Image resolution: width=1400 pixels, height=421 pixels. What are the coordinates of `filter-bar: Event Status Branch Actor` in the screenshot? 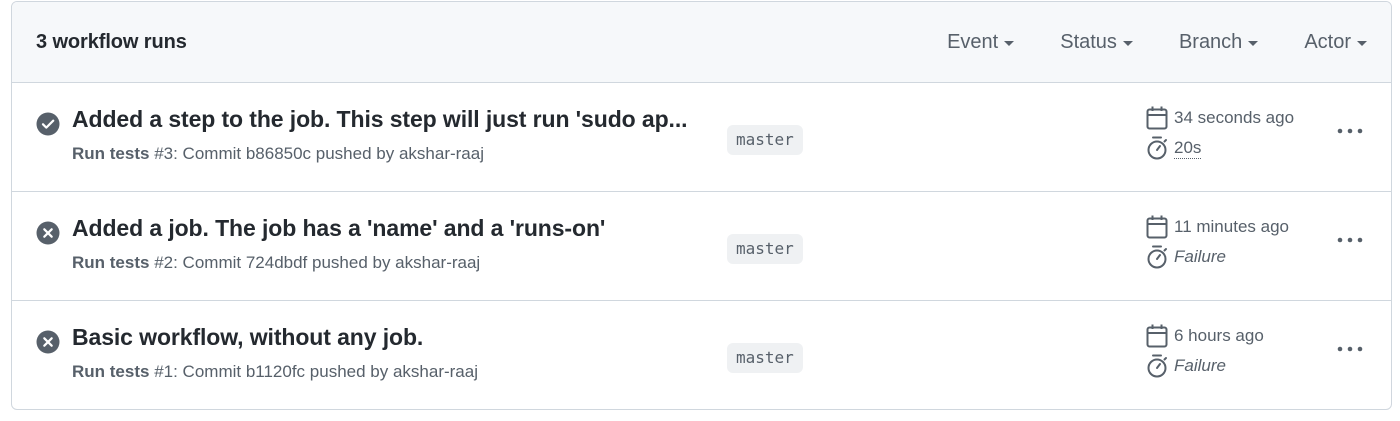 It's located at (1157, 42).